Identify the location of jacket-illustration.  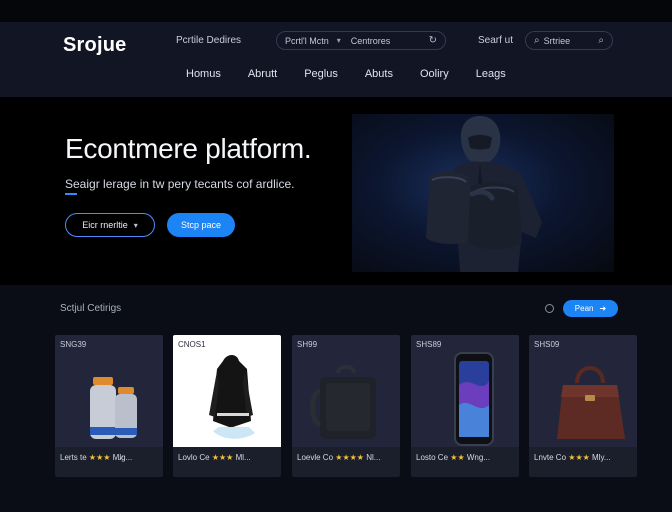
(232, 397).